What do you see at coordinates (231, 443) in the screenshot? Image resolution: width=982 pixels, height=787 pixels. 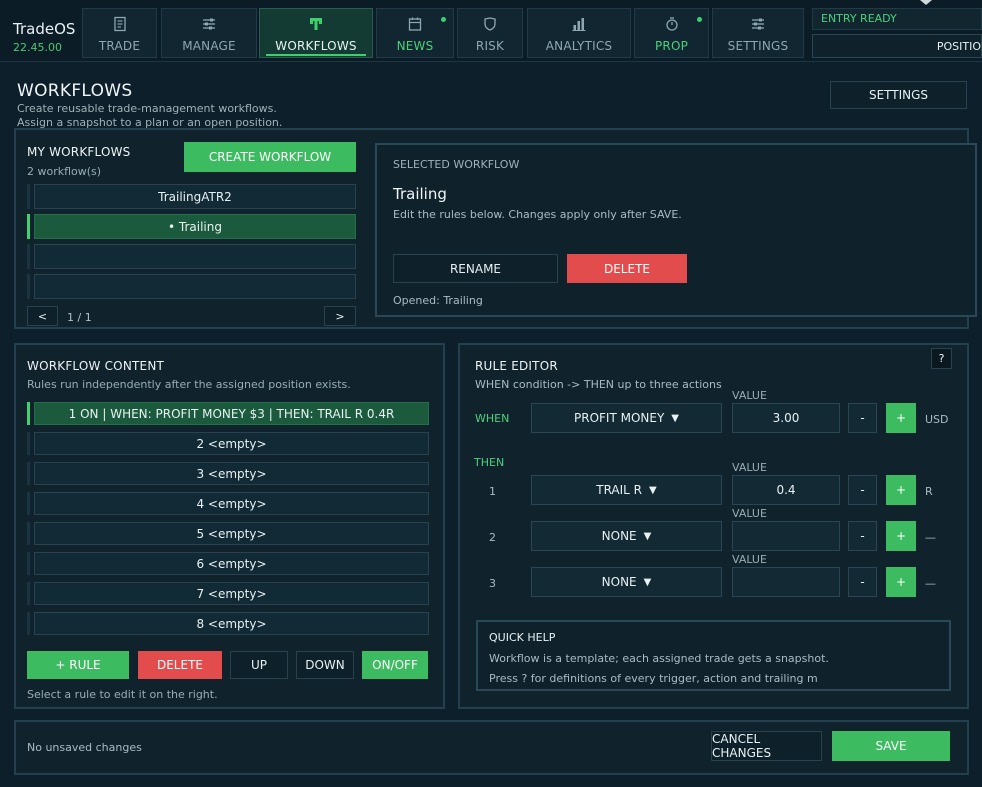 I see `rule-row: 2 <empty>` at bounding box center [231, 443].